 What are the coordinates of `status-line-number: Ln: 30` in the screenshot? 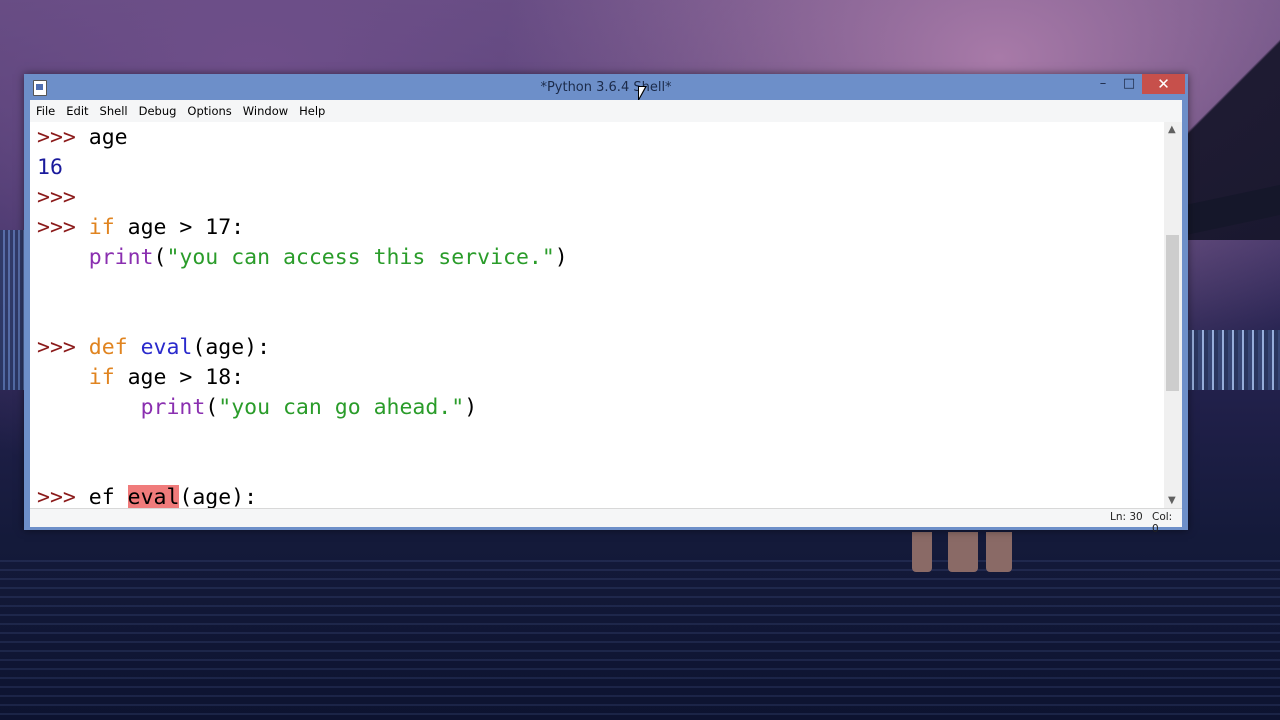 It's located at (1126, 517).